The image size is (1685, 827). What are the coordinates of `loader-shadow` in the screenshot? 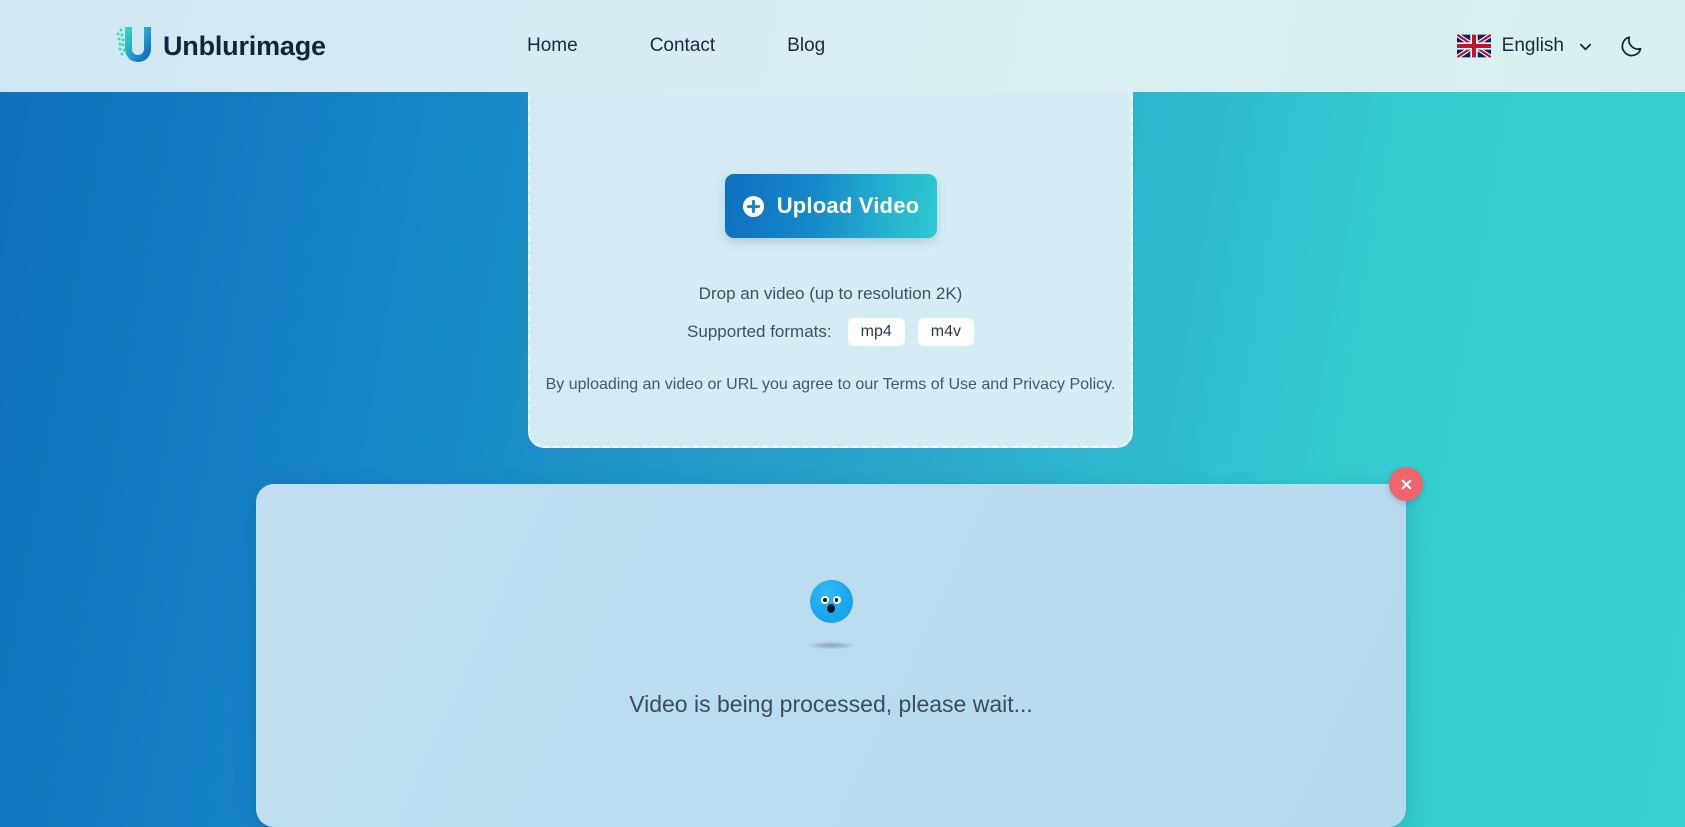 It's located at (831, 645).